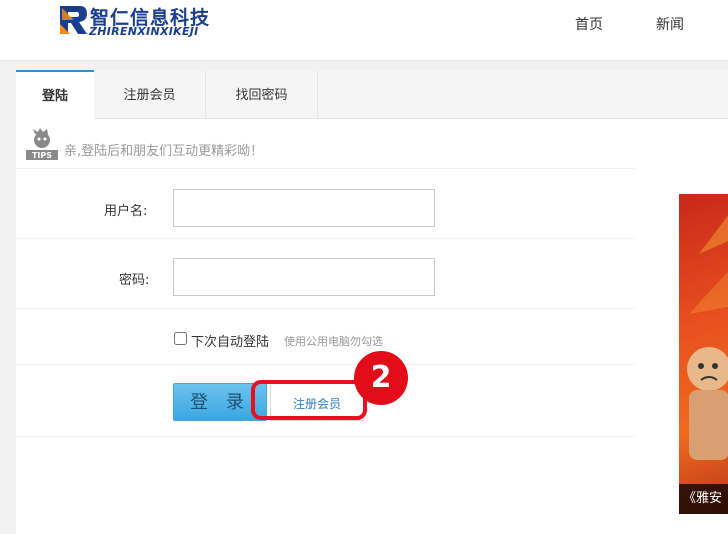 This screenshot has width=728, height=534. Describe the element at coordinates (180, 338) in the screenshot. I see `auto-login-checkbox` at that location.